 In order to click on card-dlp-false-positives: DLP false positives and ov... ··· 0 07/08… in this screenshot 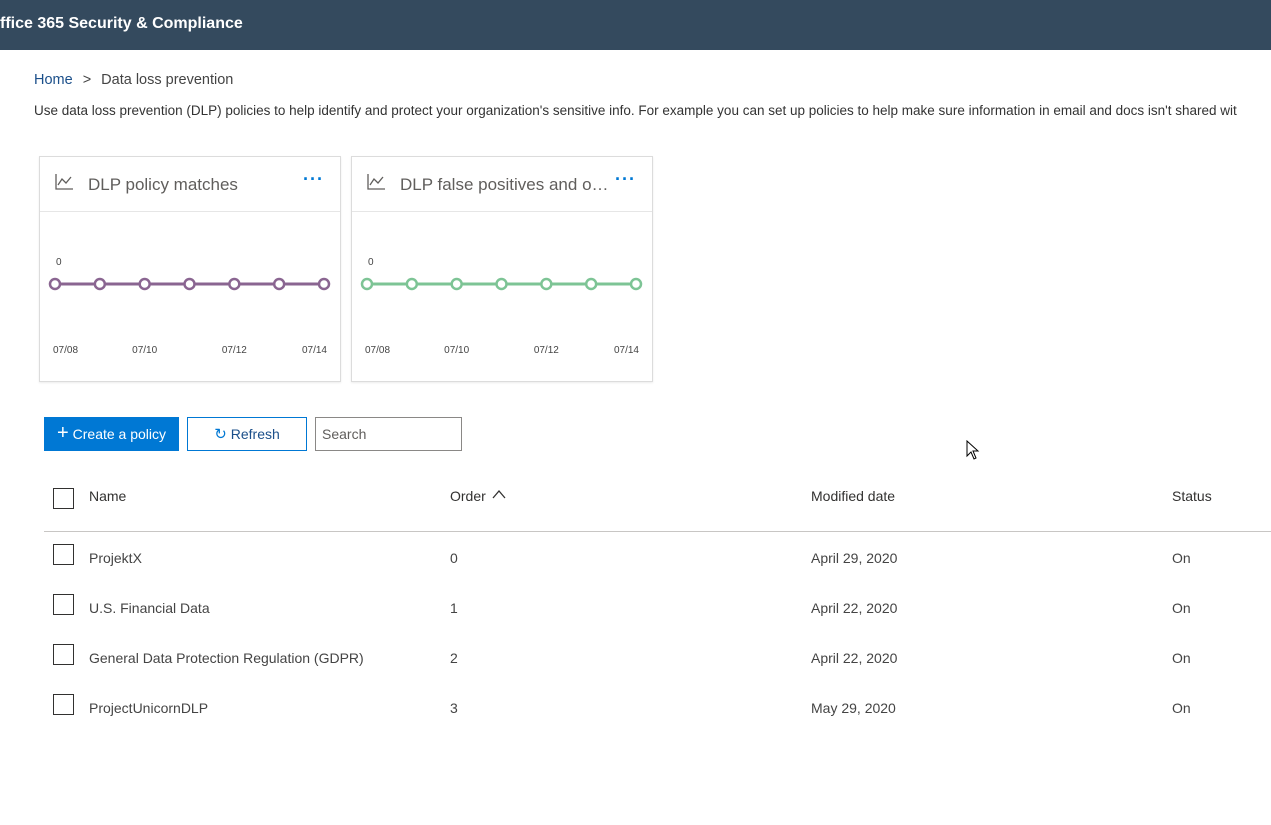, I will do `click(502, 269)`.